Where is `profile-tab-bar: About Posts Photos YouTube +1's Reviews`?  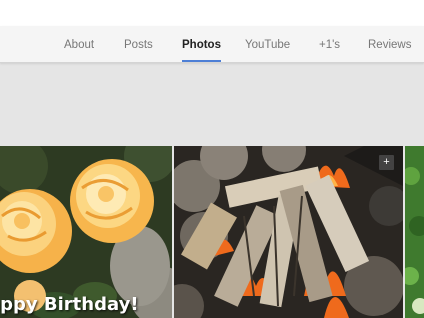 profile-tab-bar: About Posts Photos YouTube +1's Reviews is located at coordinates (212, 44).